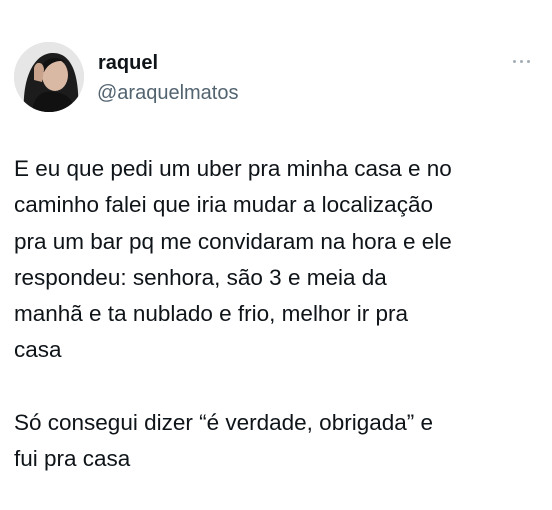  What do you see at coordinates (200, 277) in the screenshot?
I see `tweet-line: respondeu: senhora, são 3 e meia da` at bounding box center [200, 277].